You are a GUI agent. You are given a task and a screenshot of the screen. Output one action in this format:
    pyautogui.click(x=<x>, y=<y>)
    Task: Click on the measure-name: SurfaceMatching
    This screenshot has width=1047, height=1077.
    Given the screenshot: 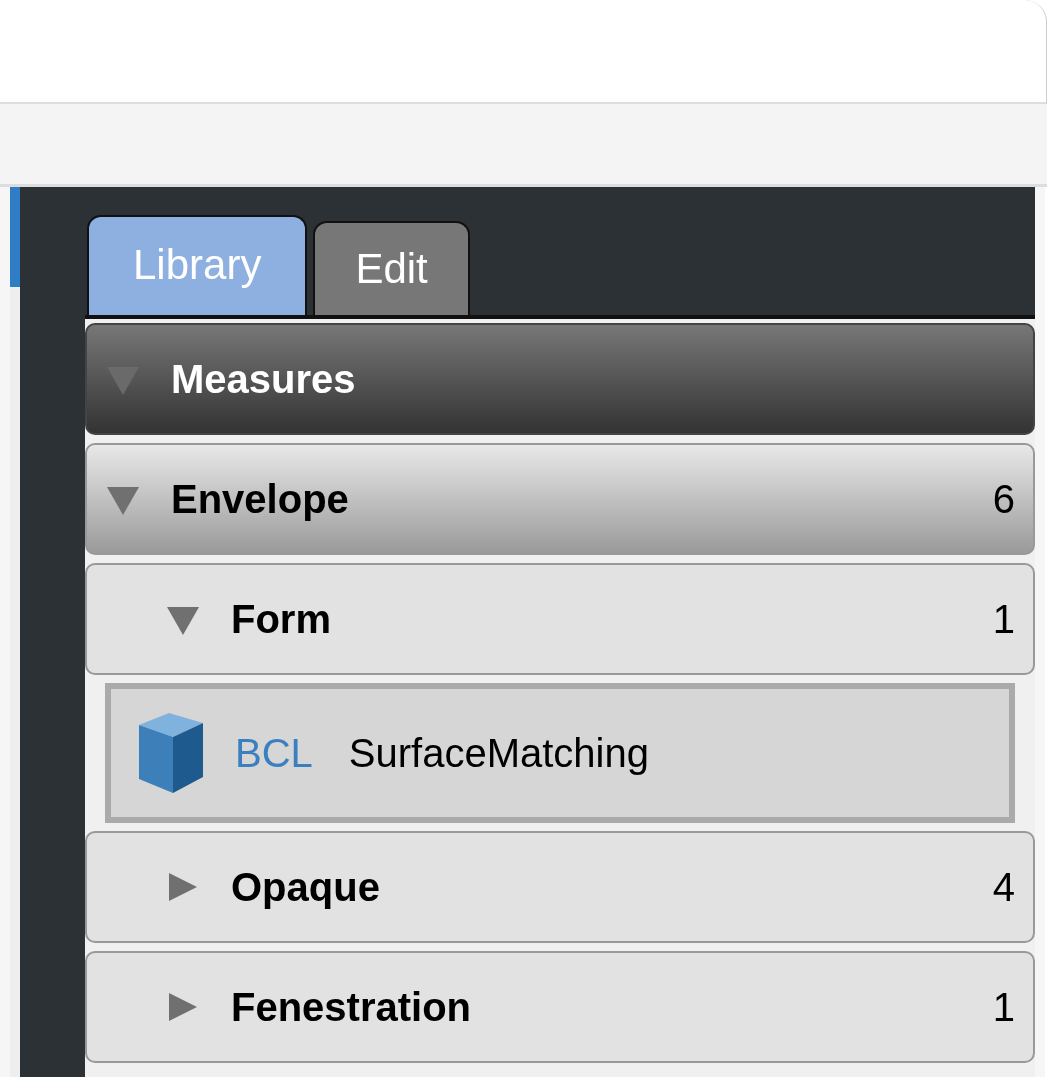 What is the action you would take?
    pyautogui.click(x=498, y=753)
    